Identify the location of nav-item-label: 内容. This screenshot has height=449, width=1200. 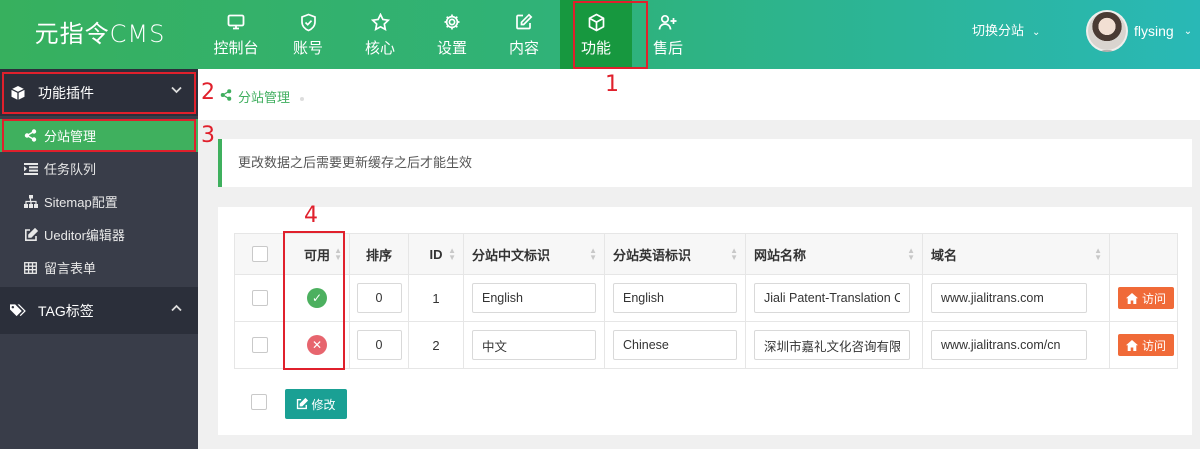
(523, 48).